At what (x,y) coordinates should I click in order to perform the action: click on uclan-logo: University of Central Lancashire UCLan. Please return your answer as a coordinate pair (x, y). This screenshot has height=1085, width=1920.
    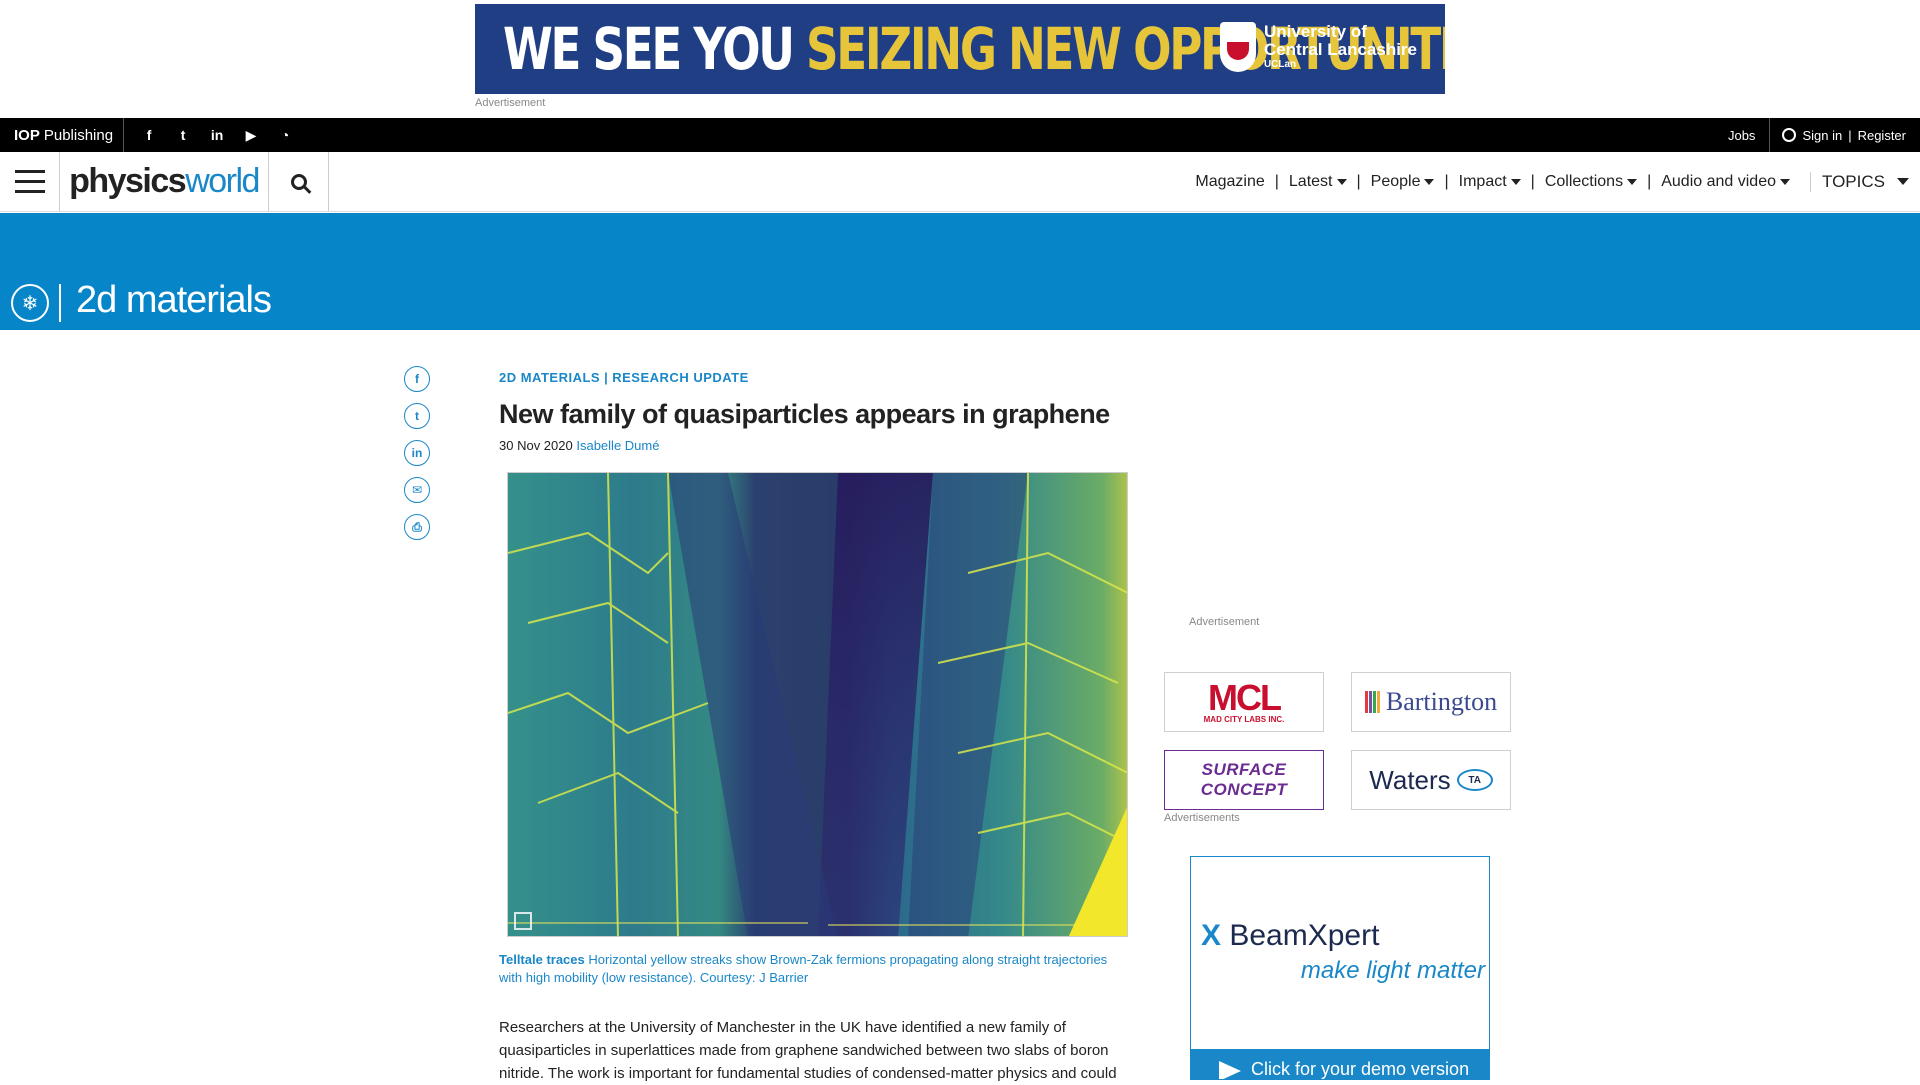
    Looking at the image, I should click on (1318, 47).